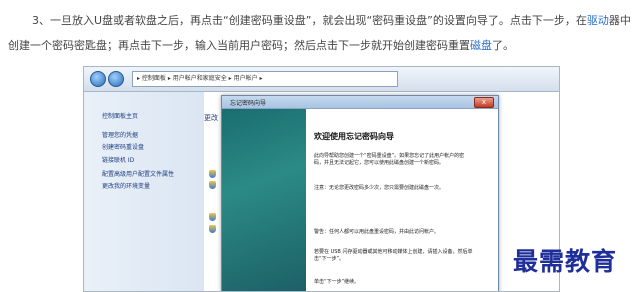 This screenshot has height=292, width=639. I want to click on sidebar-item-home: 控制面板主页, so click(120, 115).